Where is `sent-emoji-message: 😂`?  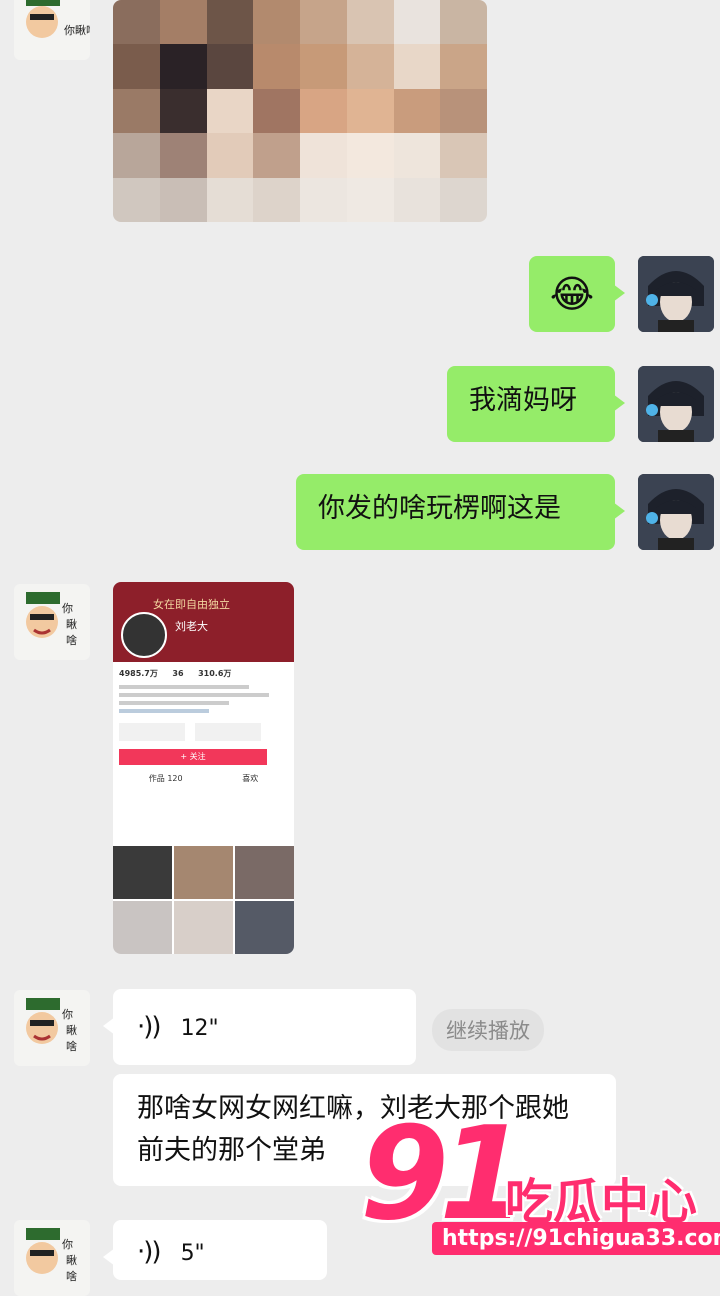
sent-emoji-message: 😂 is located at coordinates (577, 294).